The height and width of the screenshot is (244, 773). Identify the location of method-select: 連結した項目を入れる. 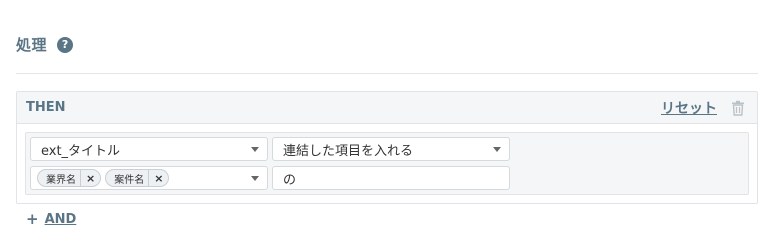
(391, 149).